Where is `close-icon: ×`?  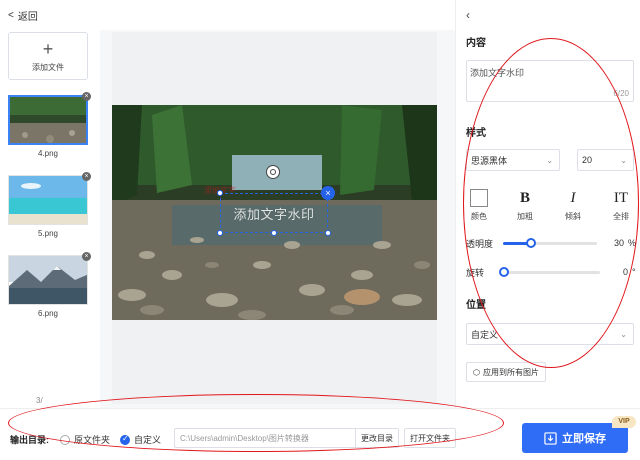 close-icon: × is located at coordinates (328, 193).